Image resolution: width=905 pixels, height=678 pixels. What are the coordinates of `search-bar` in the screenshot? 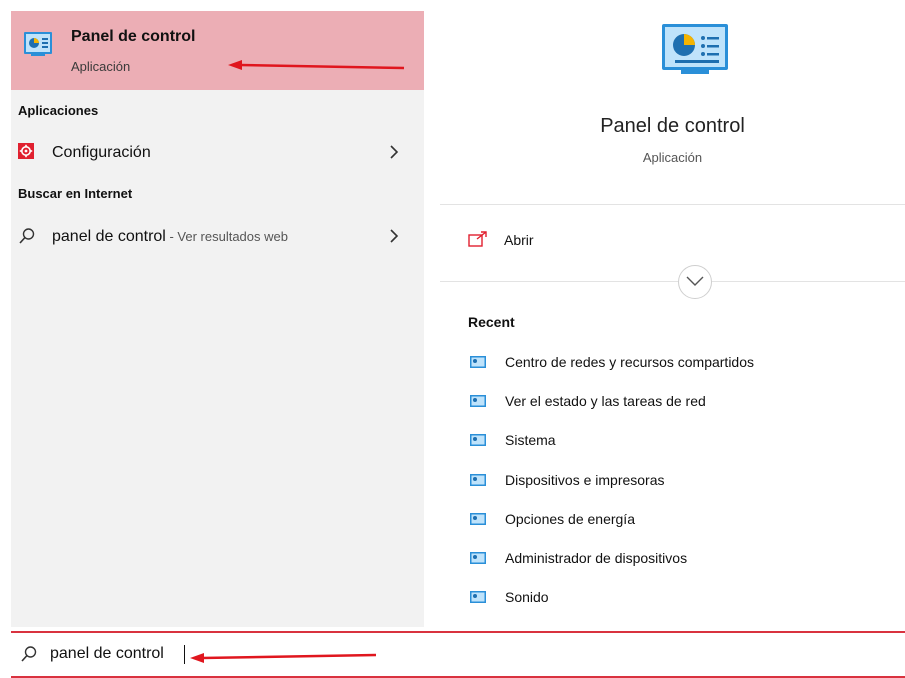 It's located at (452, 654).